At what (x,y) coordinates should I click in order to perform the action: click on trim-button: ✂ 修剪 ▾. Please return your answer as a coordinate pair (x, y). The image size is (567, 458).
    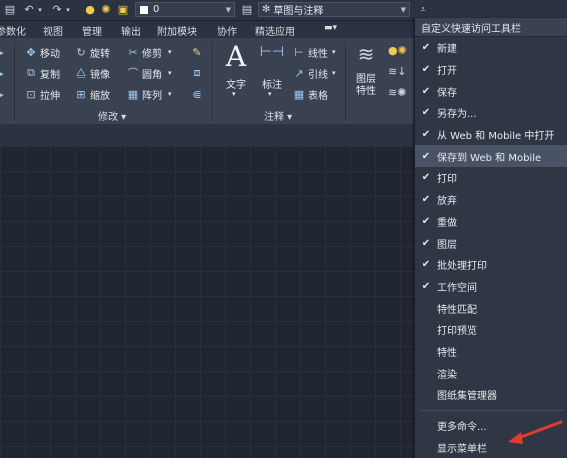
    Looking at the image, I should click on (149, 52).